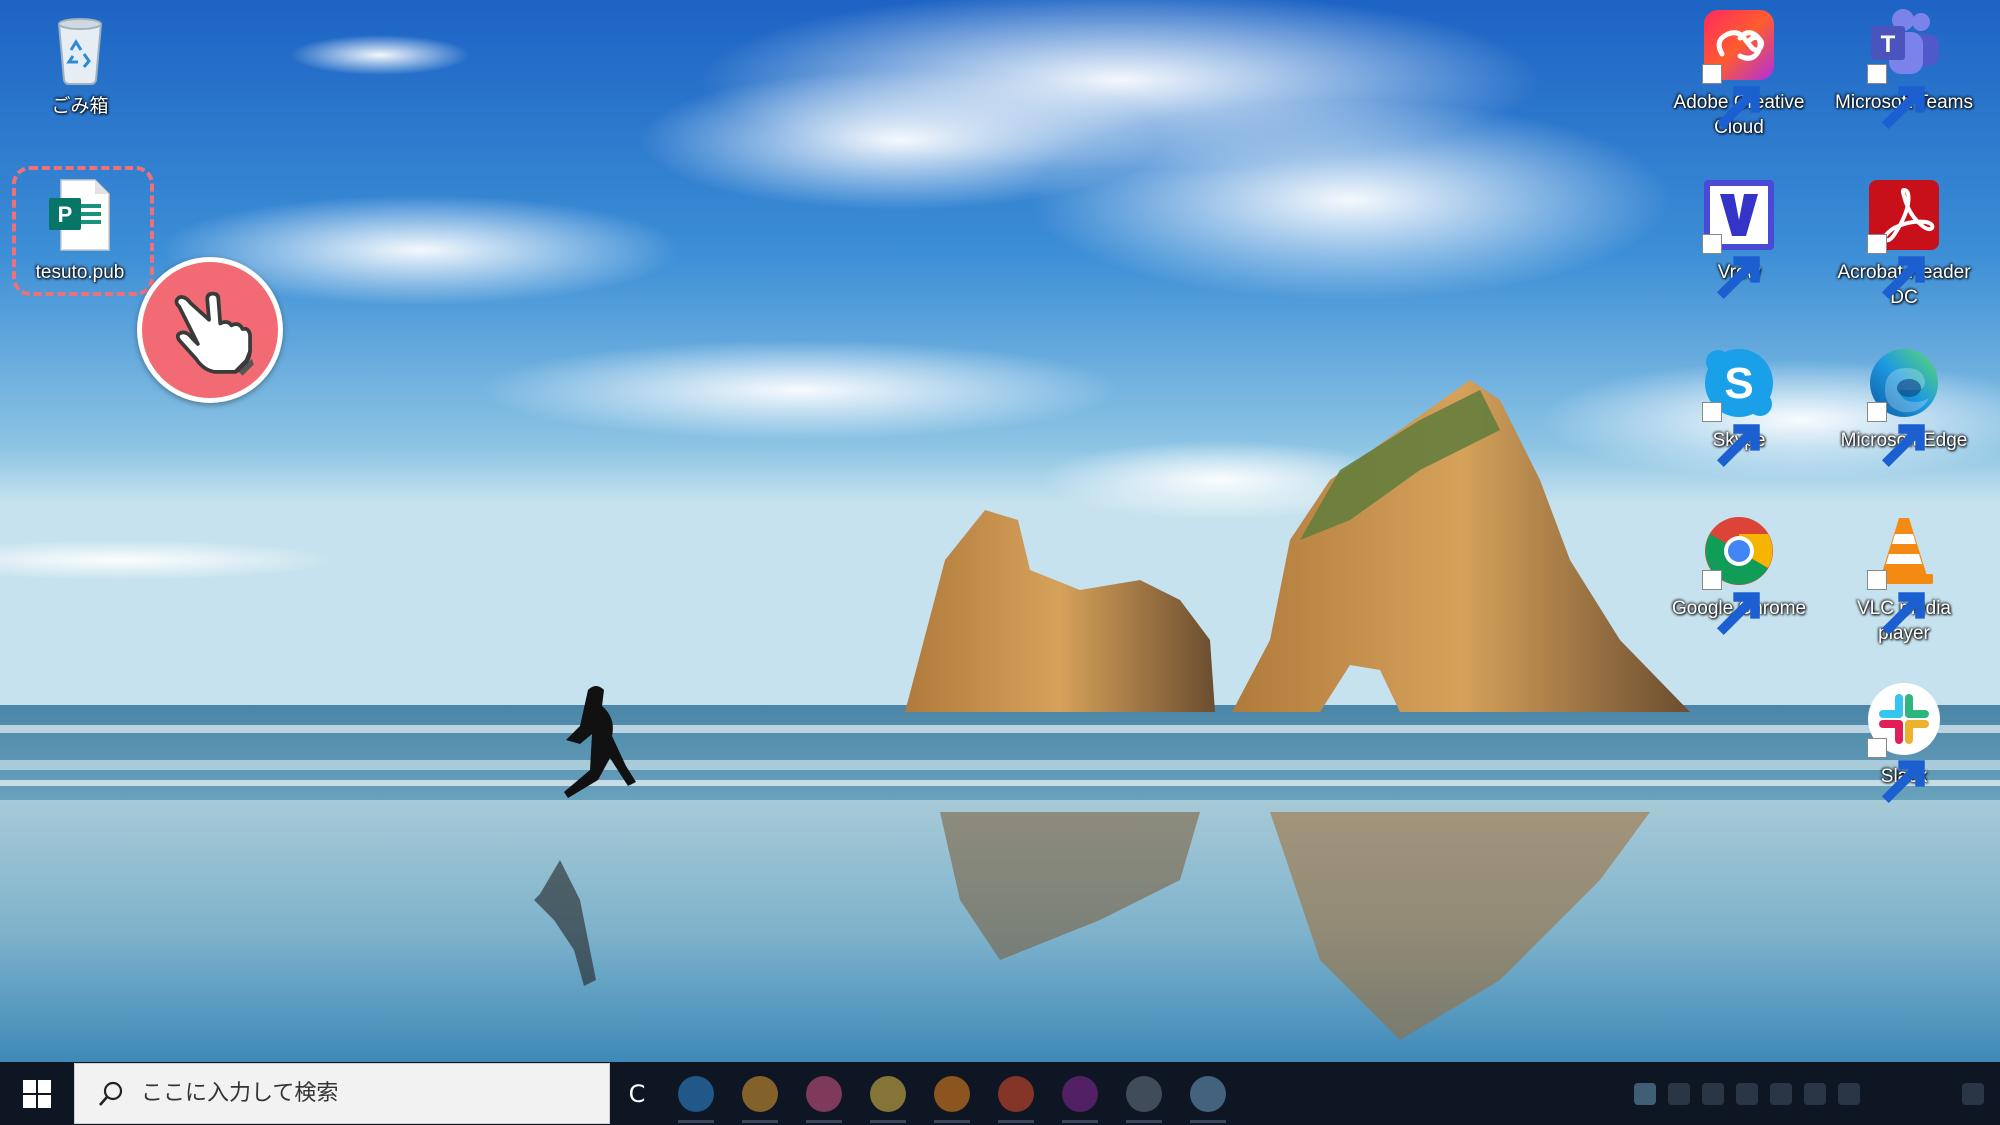 Image resolution: width=2000 pixels, height=1125 pixels. I want to click on onenote-icon, so click(1080, 1093).